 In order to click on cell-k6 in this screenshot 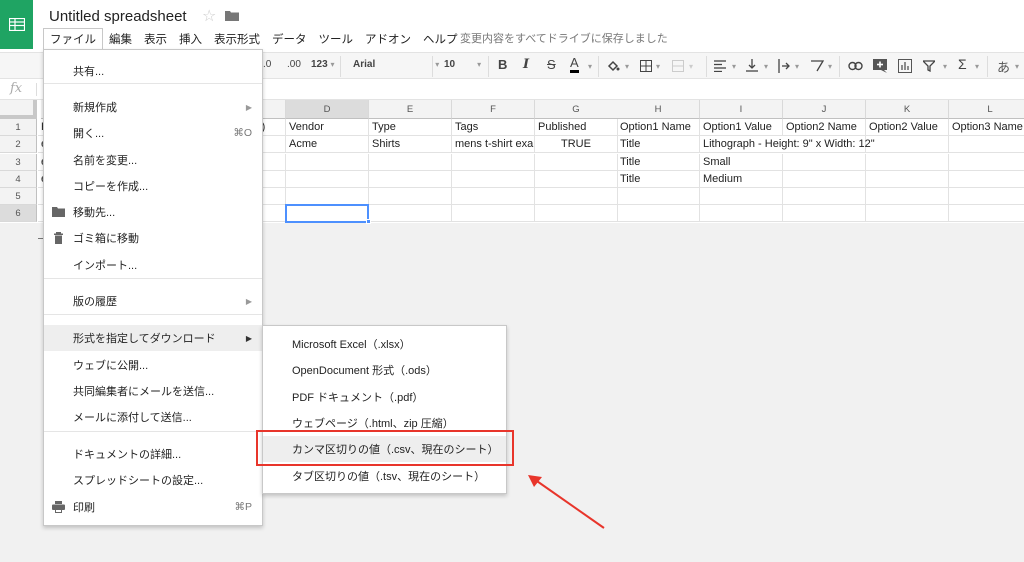, I will do `click(907, 213)`.